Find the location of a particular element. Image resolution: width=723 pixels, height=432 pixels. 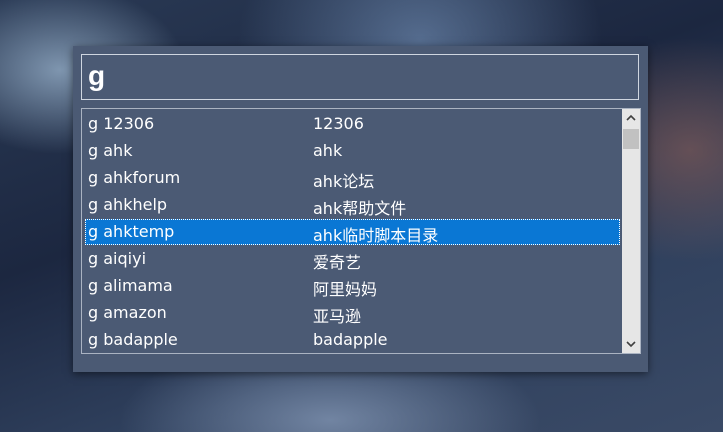

chevron-up-icon is located at coordinates (631, 117).